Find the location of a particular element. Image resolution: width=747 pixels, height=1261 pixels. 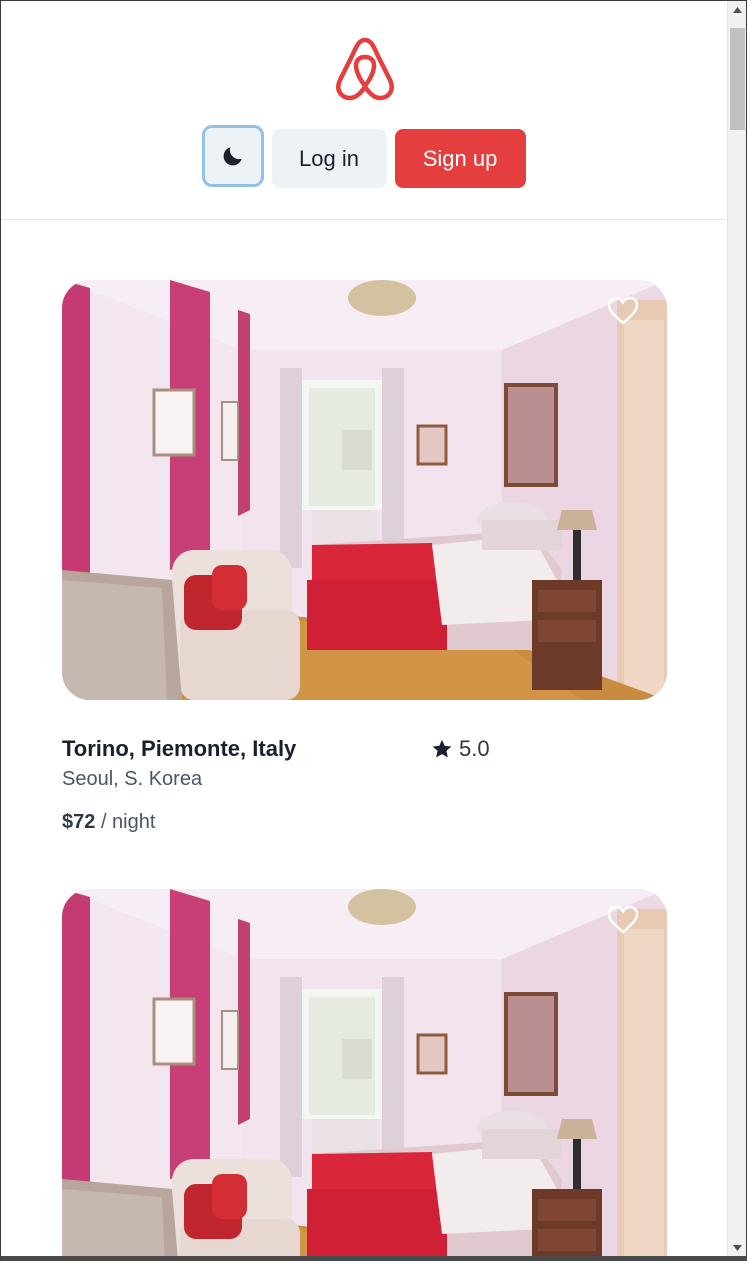

listing-price: $72 / night is located at coordinates (364, 822).